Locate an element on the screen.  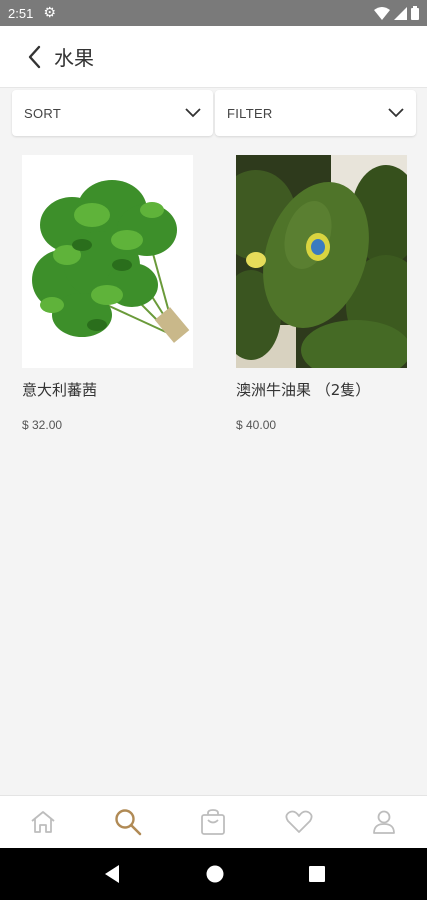
nav-account is located at coordinates (384, 822).